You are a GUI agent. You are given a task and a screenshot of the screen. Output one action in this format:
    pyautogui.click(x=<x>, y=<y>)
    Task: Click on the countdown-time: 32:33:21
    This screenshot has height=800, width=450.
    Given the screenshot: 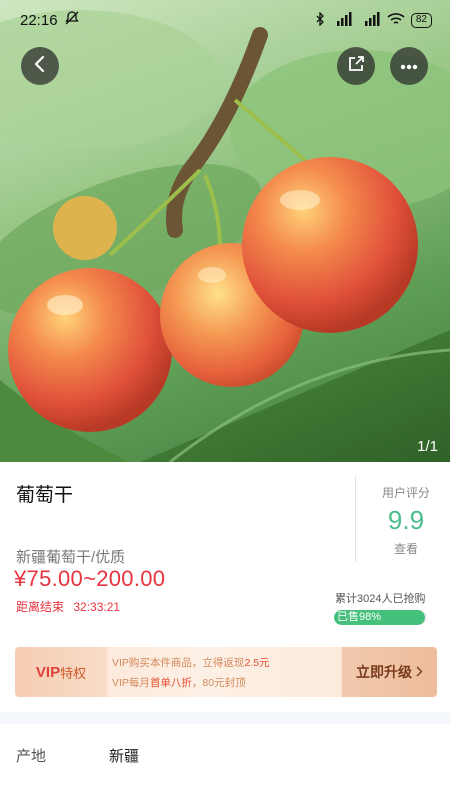 What is the action you would take?
    pyautogui.click(x=97, y=607)
    